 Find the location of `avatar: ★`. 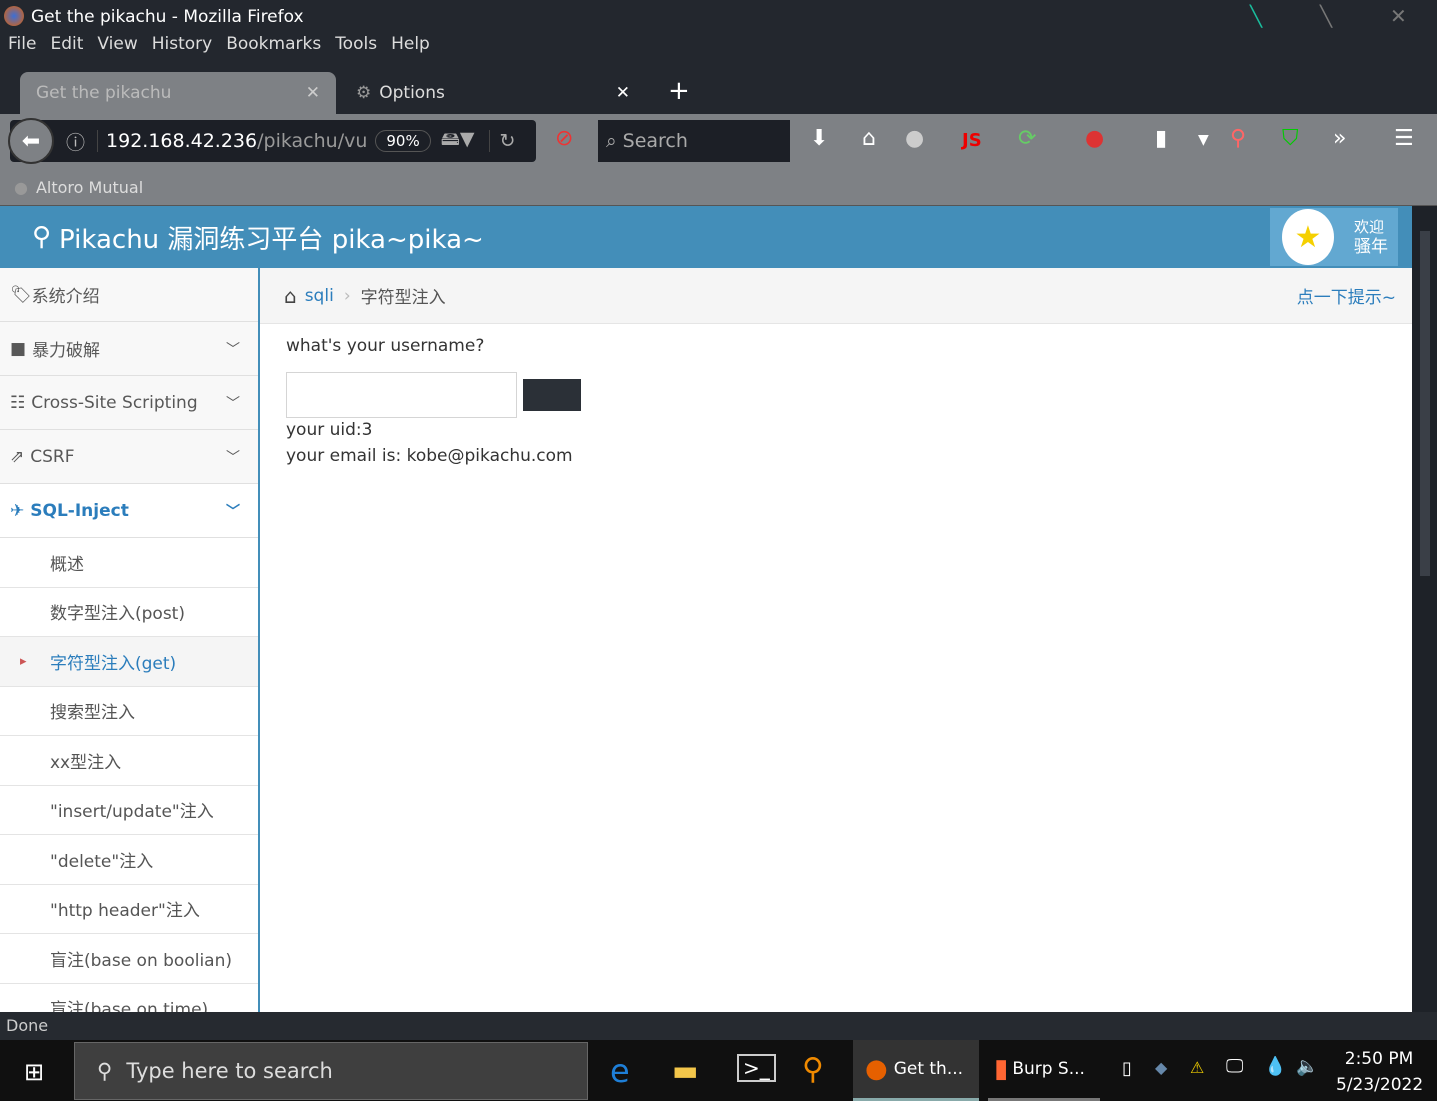

avatar: ★ is located at coordinates (1308, 237).